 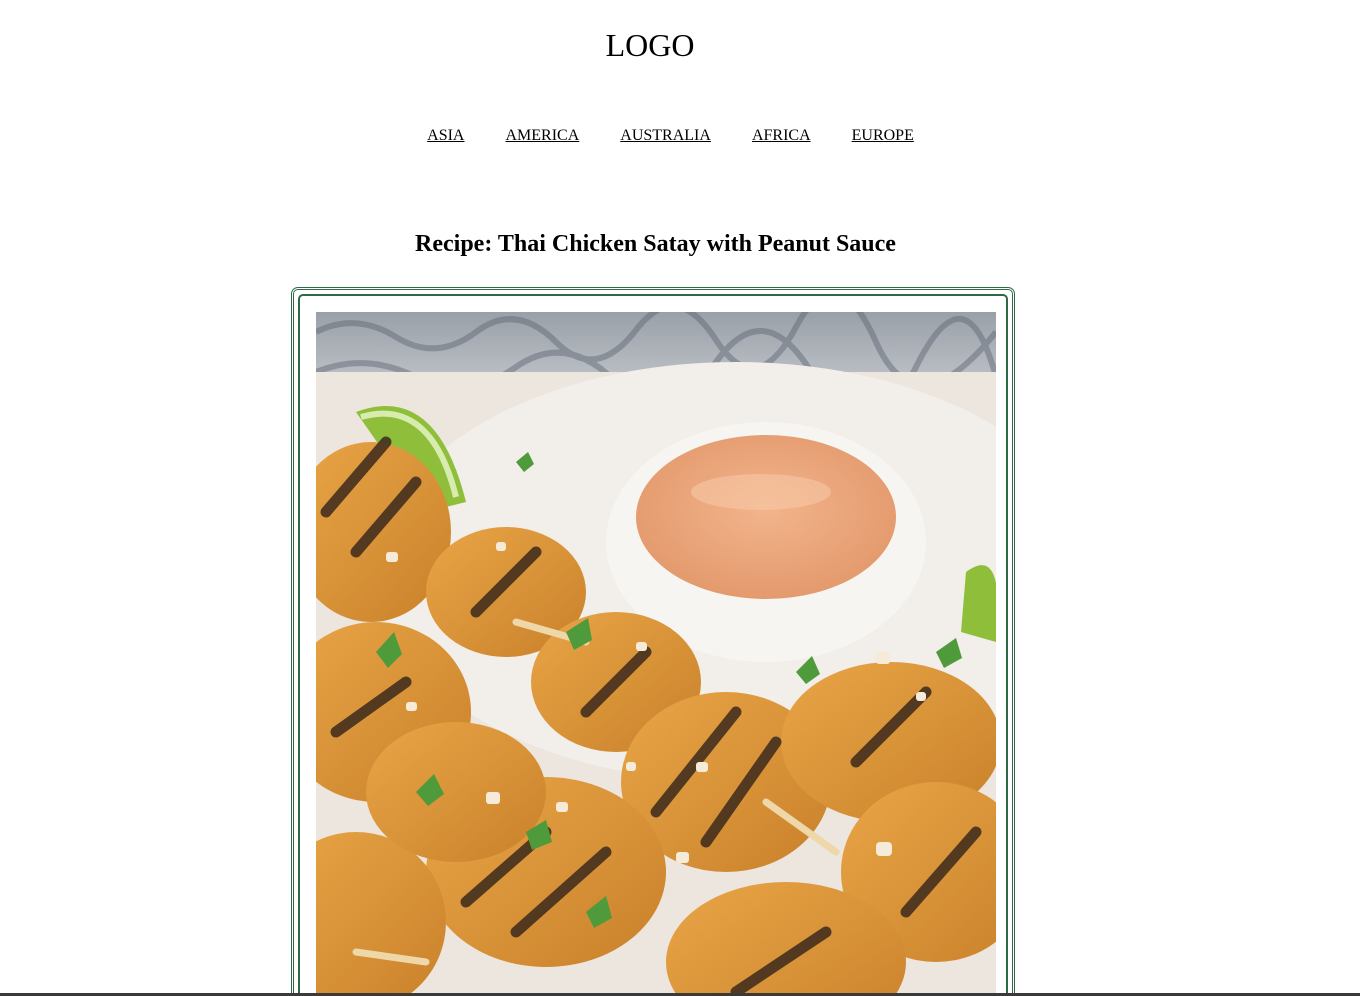 What do you see at coordinates (542, 136) in the screenshot?
I see `nav-link-america: AMERICA` at bounding box center [542, 136].